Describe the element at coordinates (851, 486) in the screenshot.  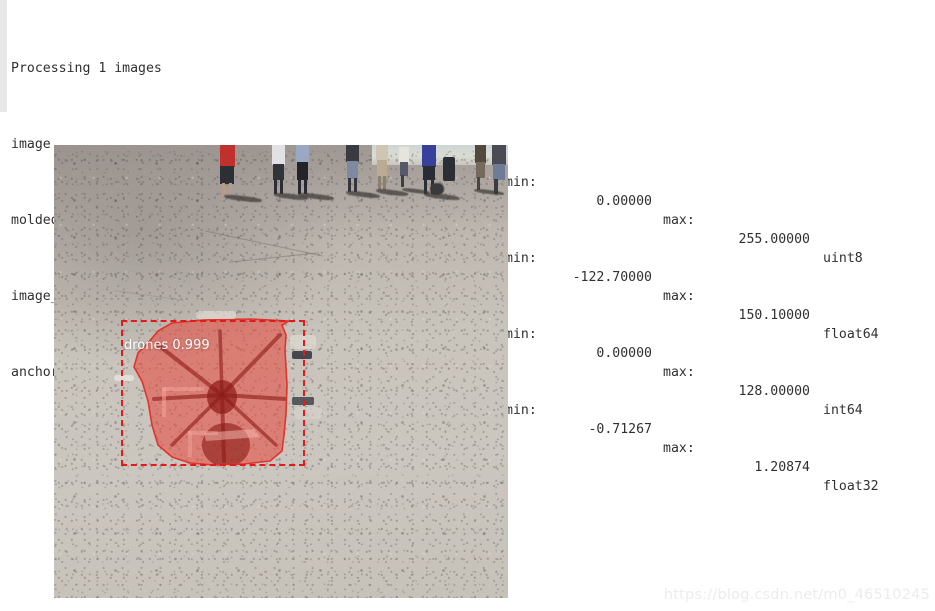
I see `dtype-value: float32` at that location.